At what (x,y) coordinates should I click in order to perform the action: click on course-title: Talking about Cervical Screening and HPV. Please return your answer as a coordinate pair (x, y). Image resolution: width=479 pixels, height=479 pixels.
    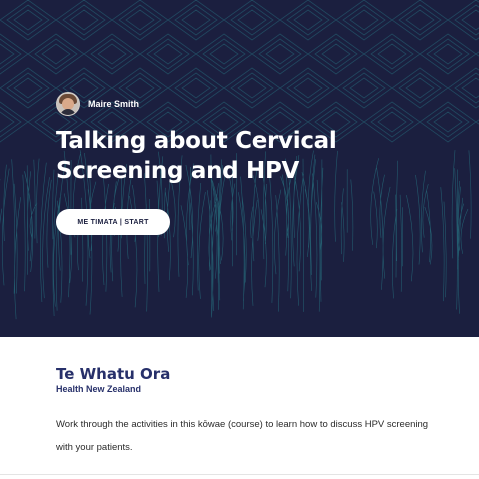
    Looking at the image, I should click on (196, 156).